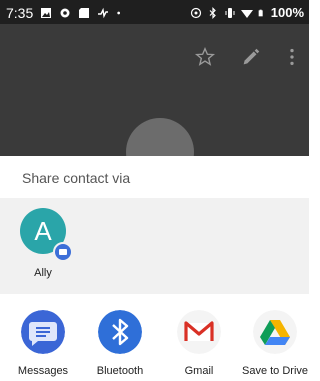 The width and height of the screenshot is (320, 381). I want to click on edit-icon, so click(251, 57).